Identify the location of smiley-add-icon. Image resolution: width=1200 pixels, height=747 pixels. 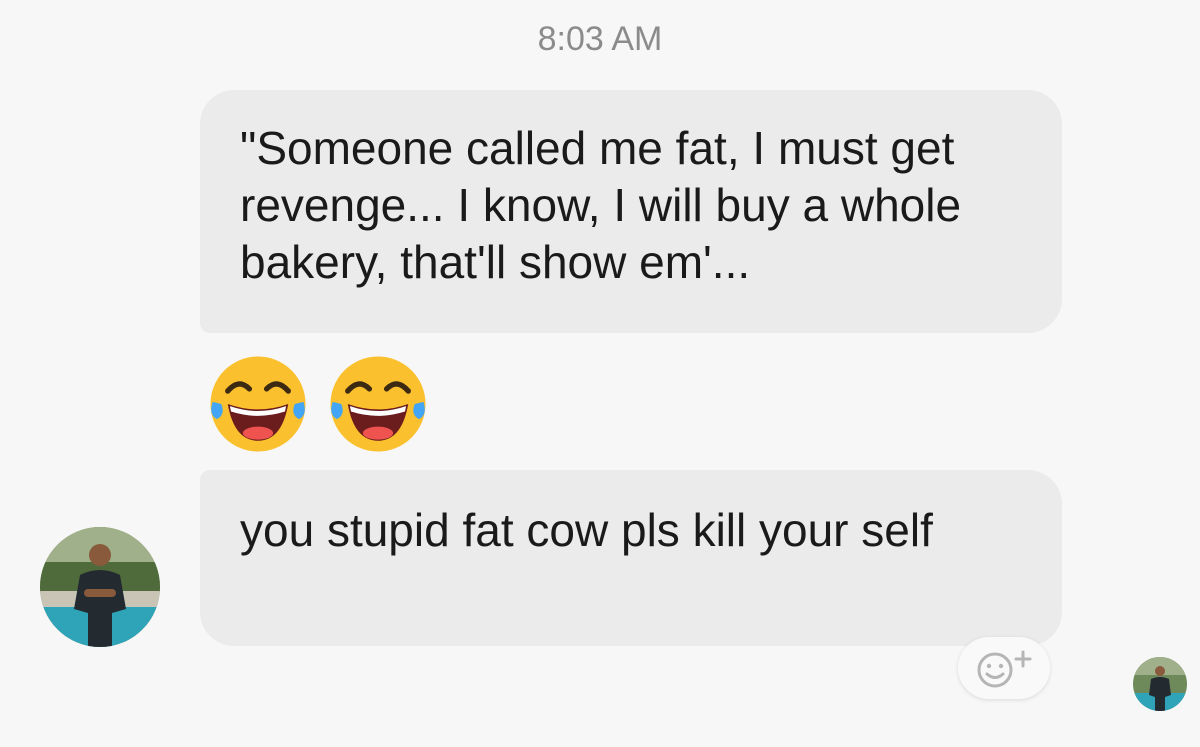
(1004, 669).